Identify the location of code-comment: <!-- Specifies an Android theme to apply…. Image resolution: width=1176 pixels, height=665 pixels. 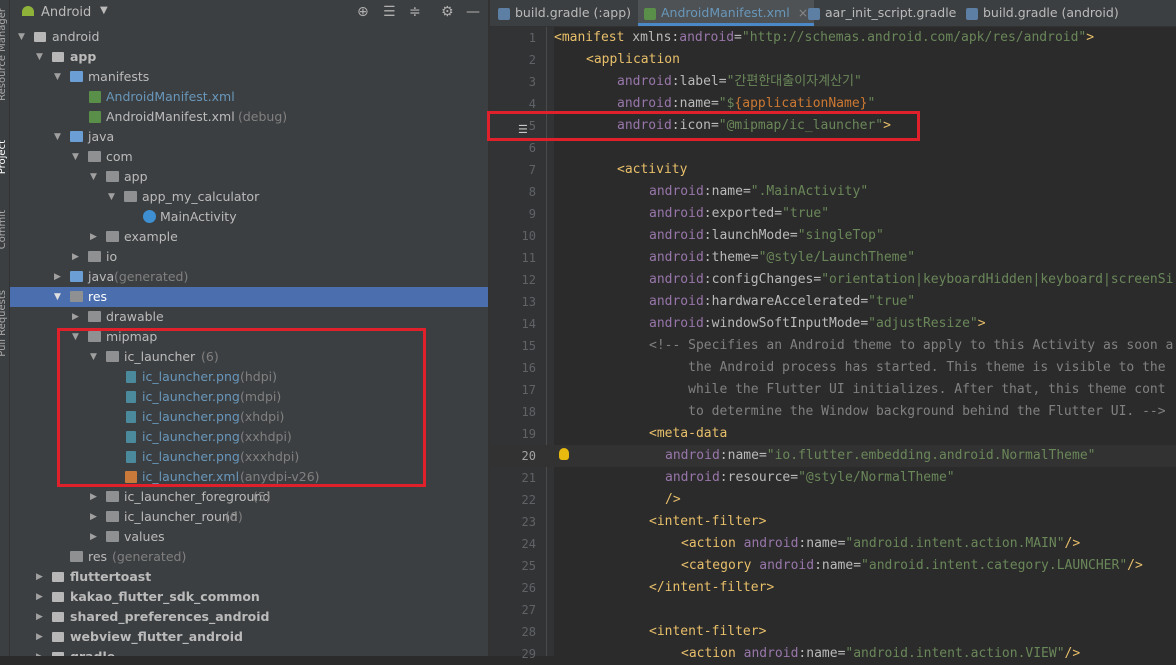
(911, 345).